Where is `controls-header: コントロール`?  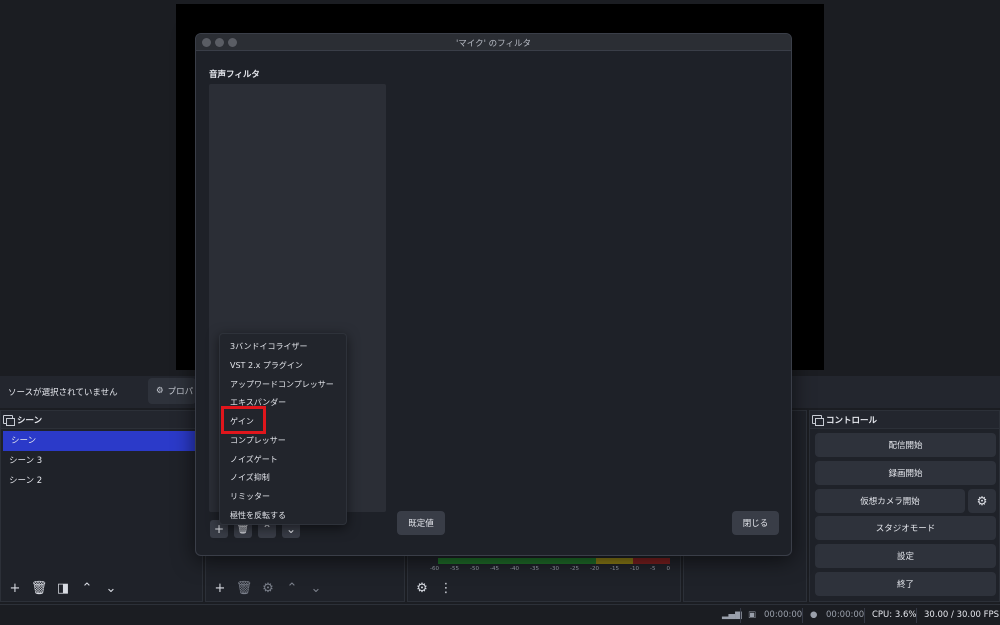 controls-header: コントロール is located at coordinates (904, 420).